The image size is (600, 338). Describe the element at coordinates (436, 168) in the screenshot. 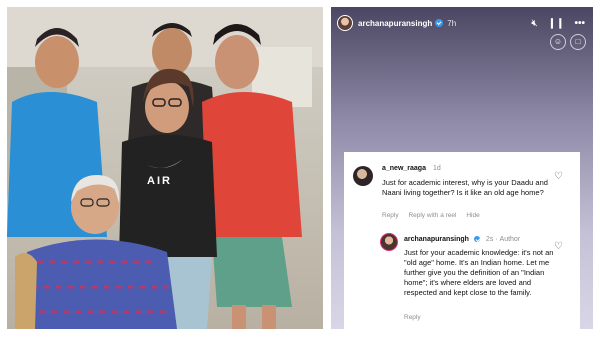

I see `comment-time: 1d` at that location.